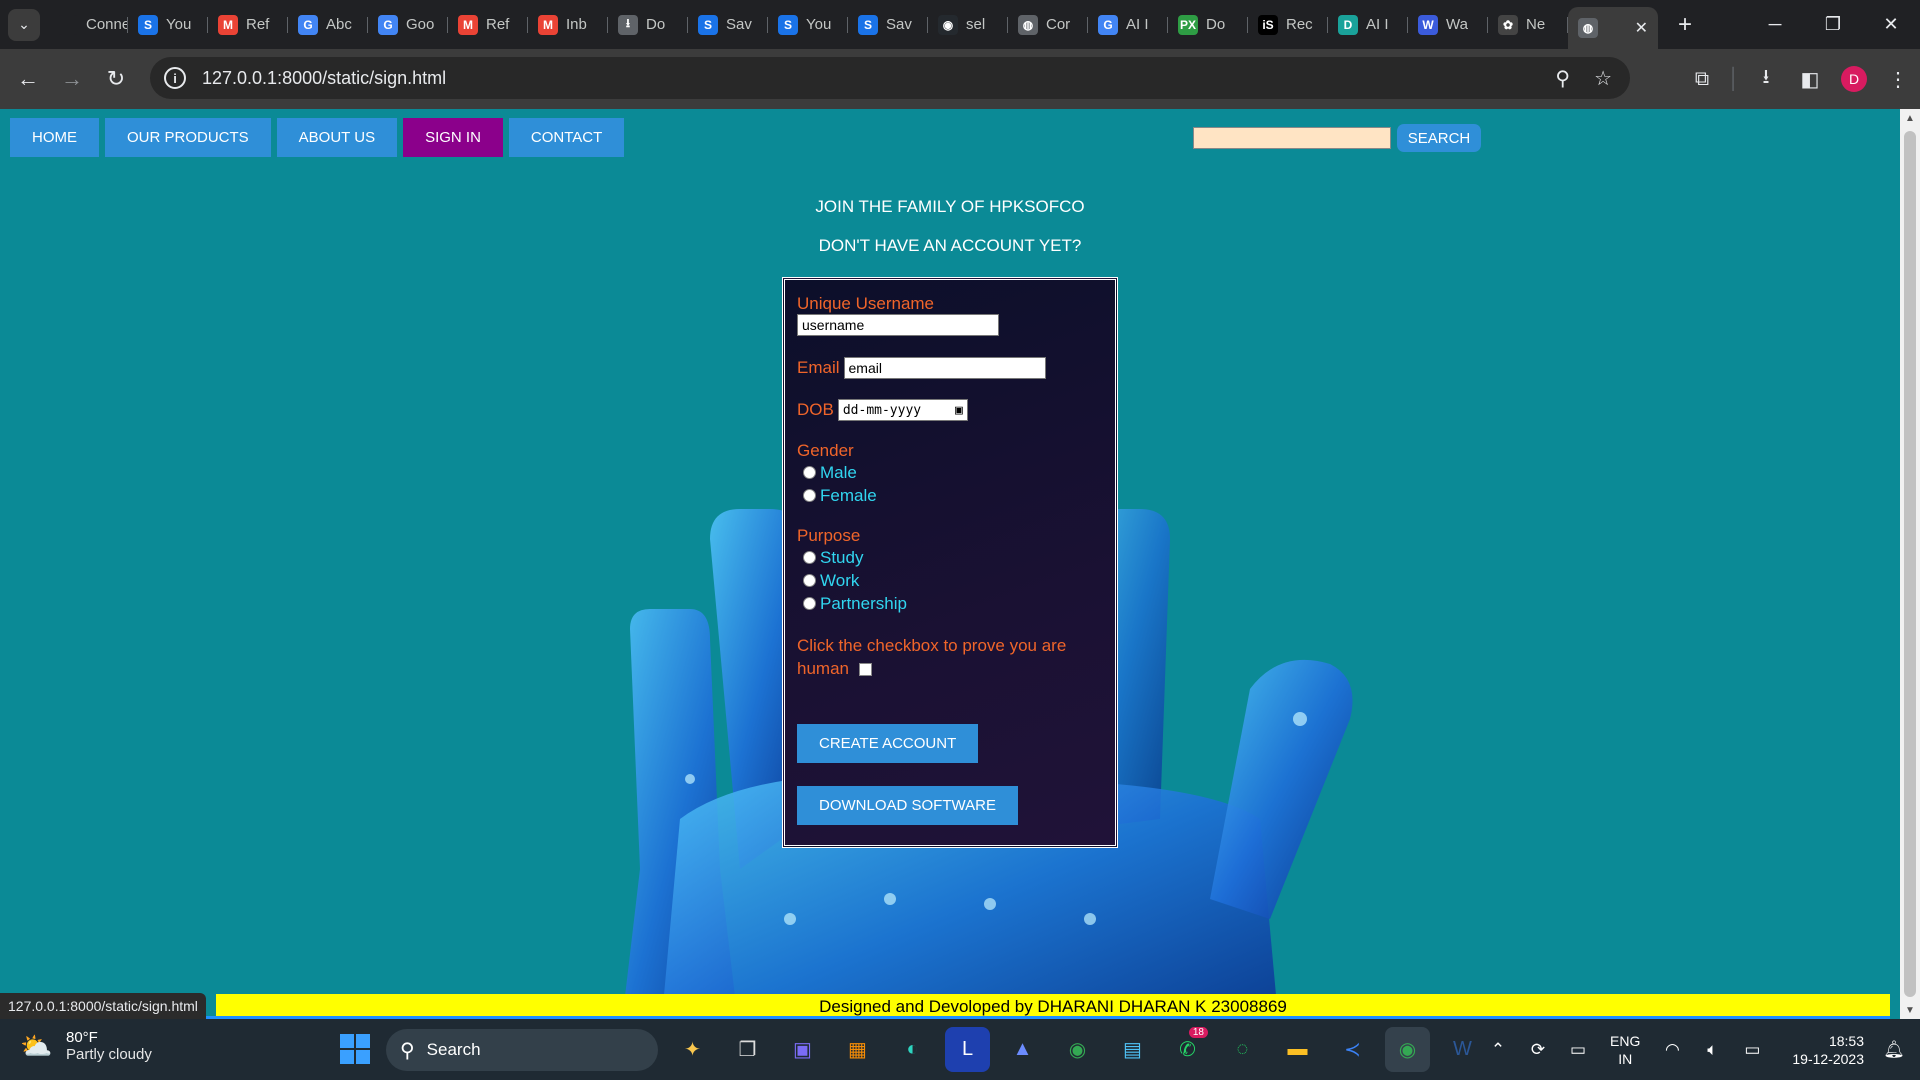 Image resolution: width=1920 pixels, height=1080 pixels. Describe the element at coordinates (1894, 1050) in the screenshot. I see `notification-bell-icon: 🔔︎` at that location.